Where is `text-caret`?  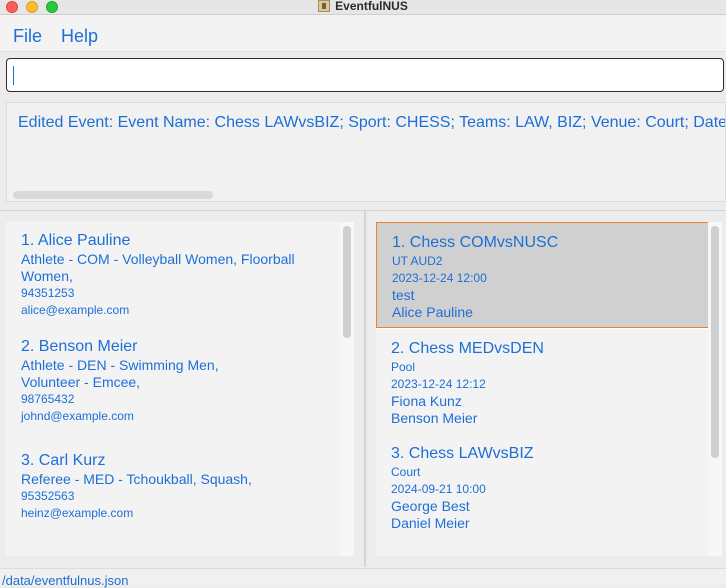 text-caret is located at coordinates (13, 75).